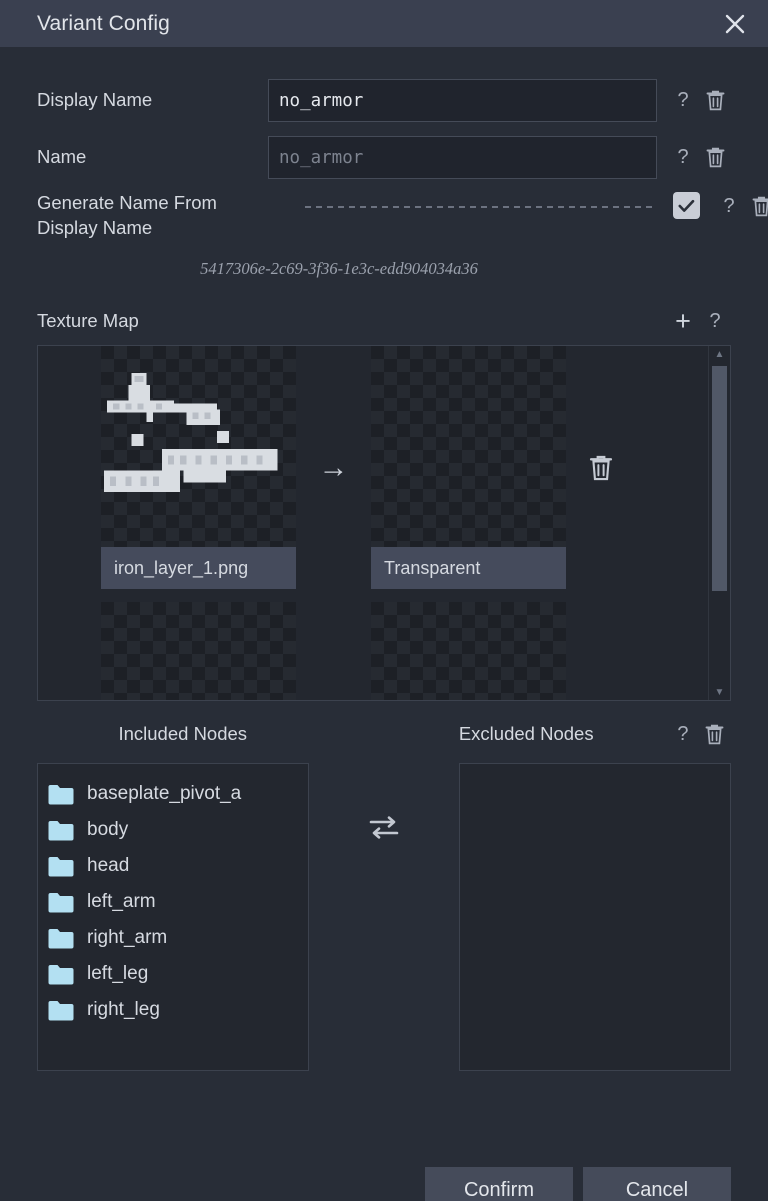  I want to click on texture-map-scrollbar: ▲ ▼, so click(719, 523).